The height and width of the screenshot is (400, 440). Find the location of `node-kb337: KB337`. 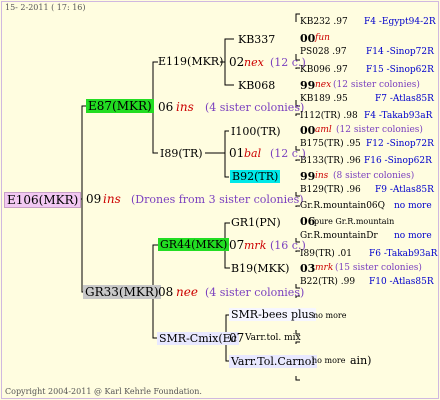

node-kb337: KB337 is located at coordinates (256, 39).